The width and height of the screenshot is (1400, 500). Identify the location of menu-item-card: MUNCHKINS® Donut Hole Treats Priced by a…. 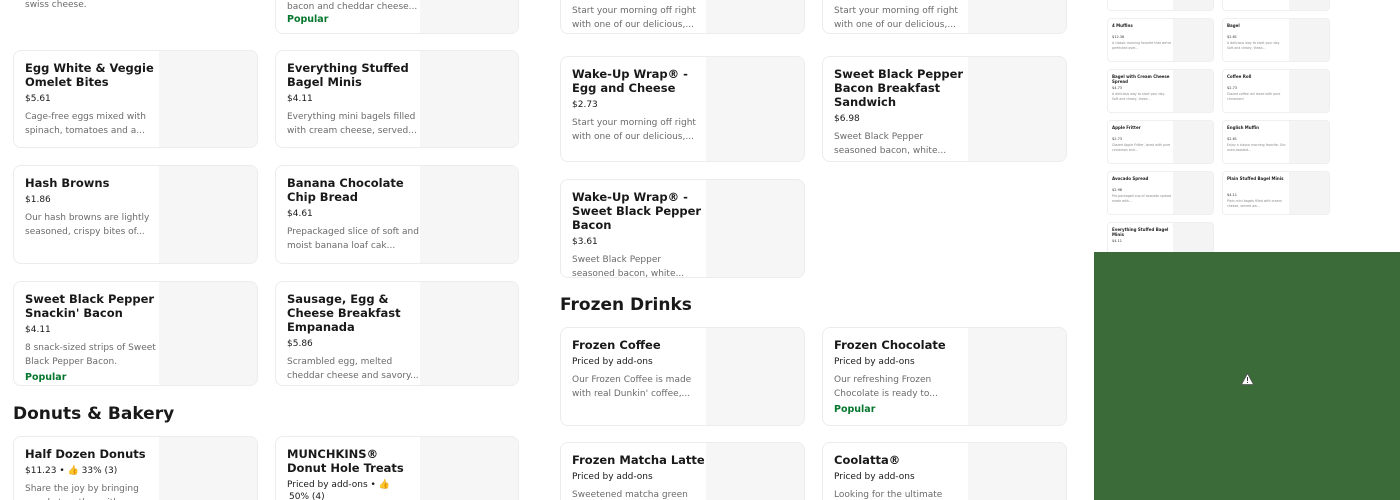
(397, 468).